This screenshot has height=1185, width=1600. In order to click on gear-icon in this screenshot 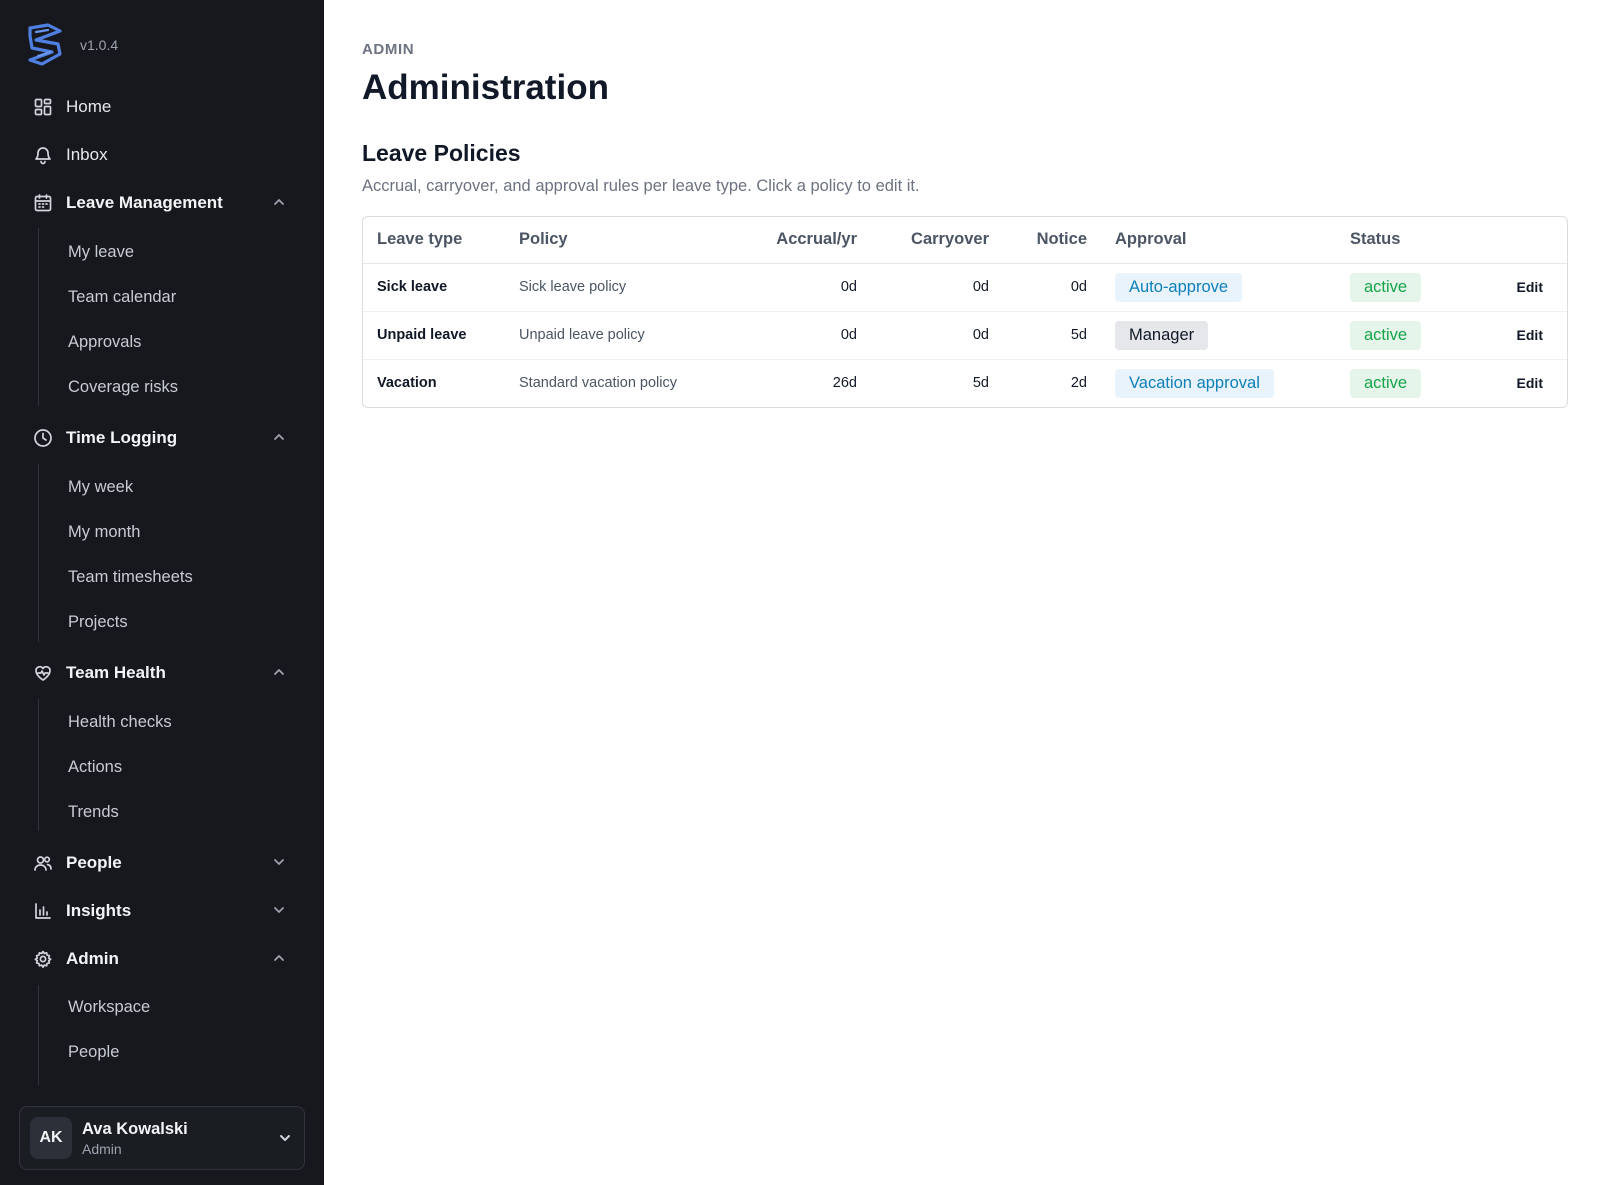, I will do `click(43, 959)`.